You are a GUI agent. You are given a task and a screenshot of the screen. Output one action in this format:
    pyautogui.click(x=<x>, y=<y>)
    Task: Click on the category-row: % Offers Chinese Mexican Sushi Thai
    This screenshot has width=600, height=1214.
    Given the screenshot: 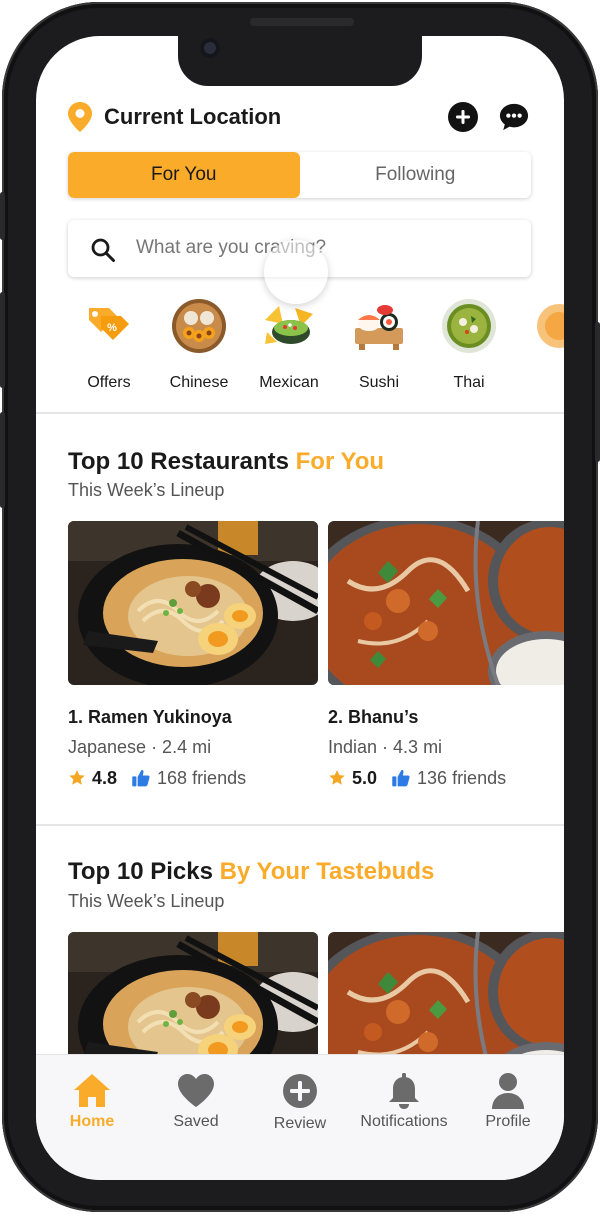 What is the action you would take?
    pyautogui.click(x=316, y=348)
    